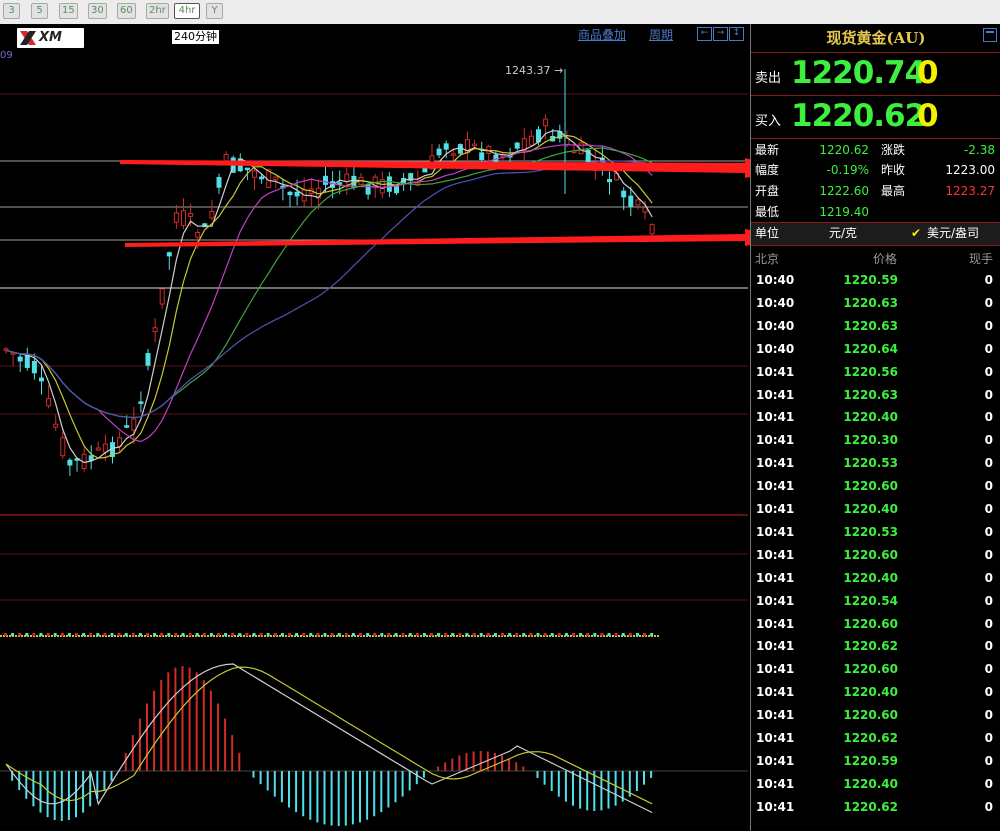 The height and width of the screenshot is (831, 1000). What do you see at coordinates (870, 623) in the screenshot?
I see `tick-price: 1220.60` at bounding box center [870, 623].